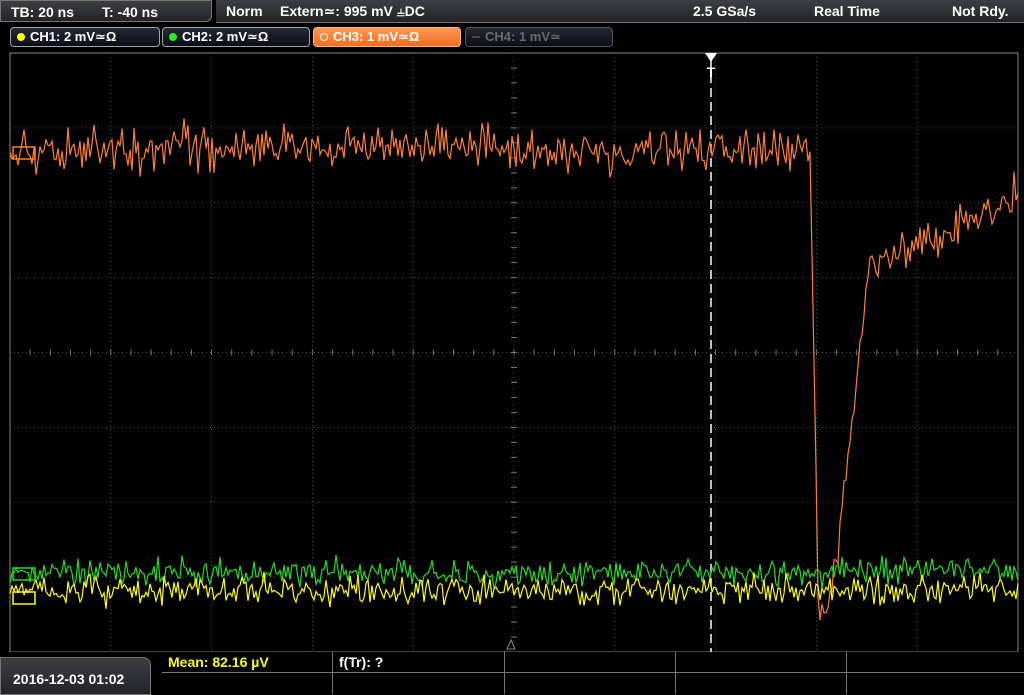 The width and height of the screenshot is (1024, 695). What do you see at coordinates (69, 679) in the screenshot?
I see `date-time: 2016-12-03 01:02` at bounding box center [69, 679].